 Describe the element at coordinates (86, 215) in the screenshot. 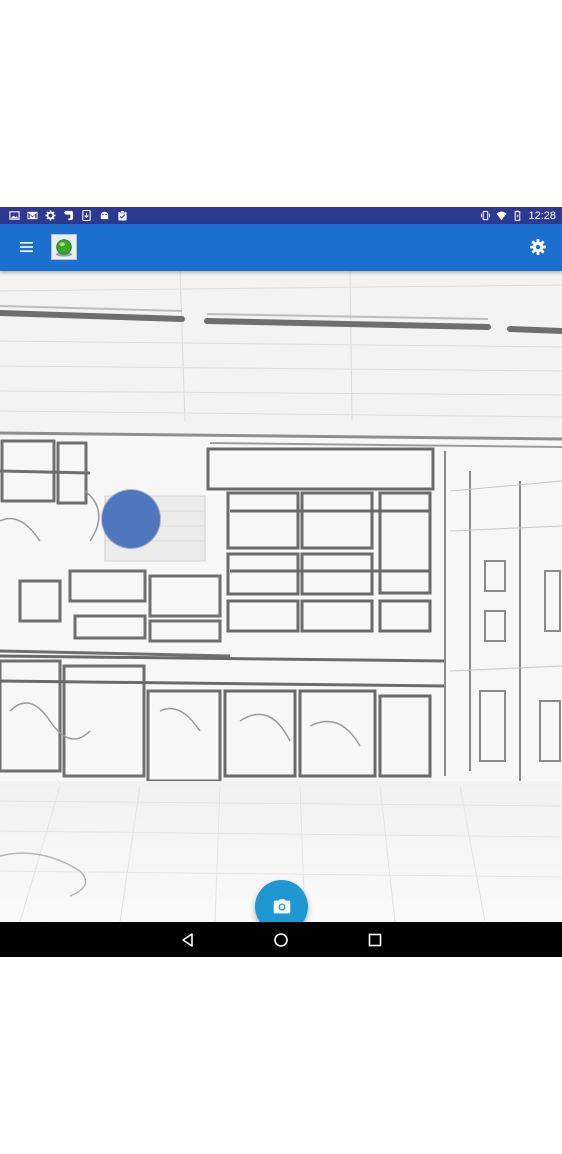

I see `download-icon` at that location.